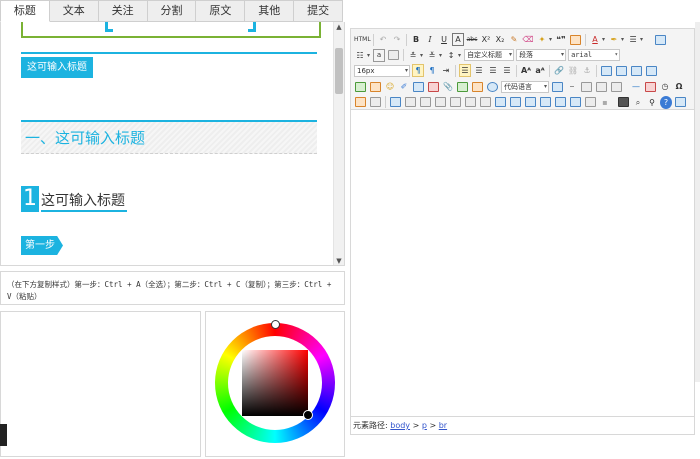 The image size is (700, 459). What do you see at coordinates (616, 86) in the screenshot?
I see `special-chars-icon` at bounding box center [616, 86].